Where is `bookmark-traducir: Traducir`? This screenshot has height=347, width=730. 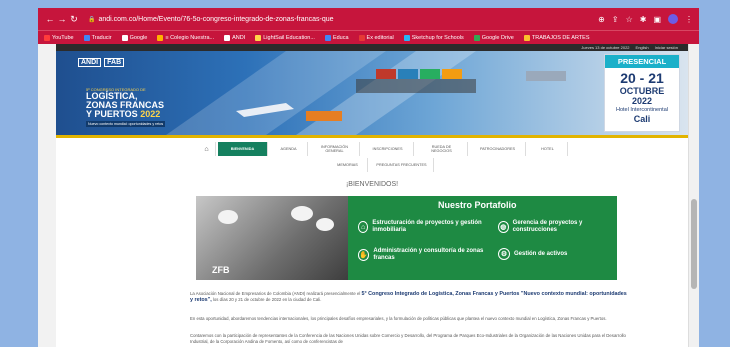 bookmark-traducir: Traducir is located at coordinates (97, 37).